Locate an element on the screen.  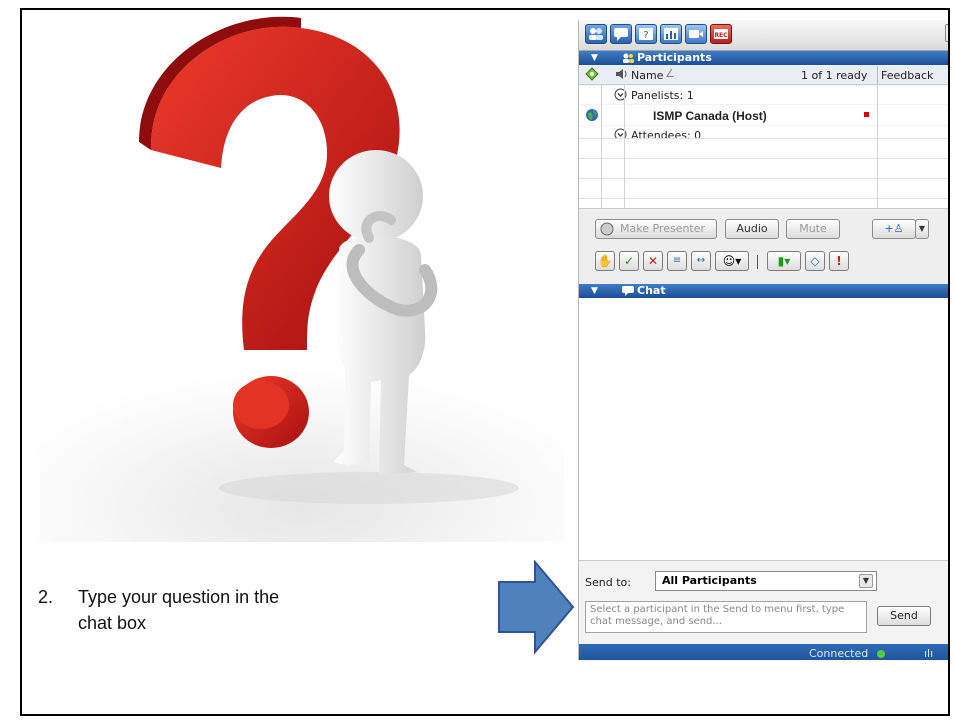
polling-icon is located at coordinates (671, 34).